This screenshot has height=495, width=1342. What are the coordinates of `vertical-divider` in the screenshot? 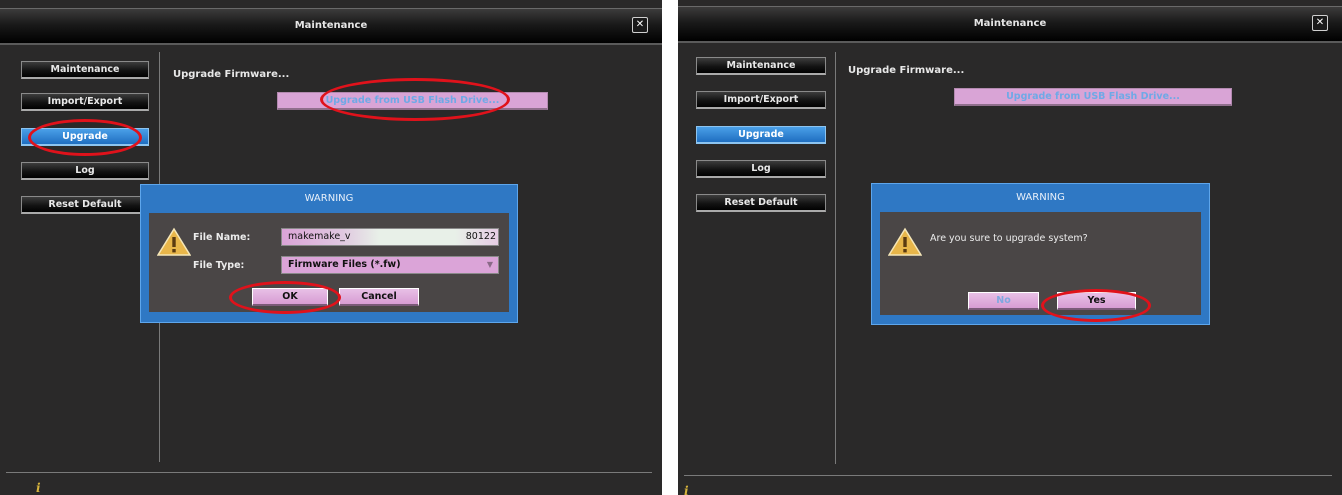 It's located at (835, 258).